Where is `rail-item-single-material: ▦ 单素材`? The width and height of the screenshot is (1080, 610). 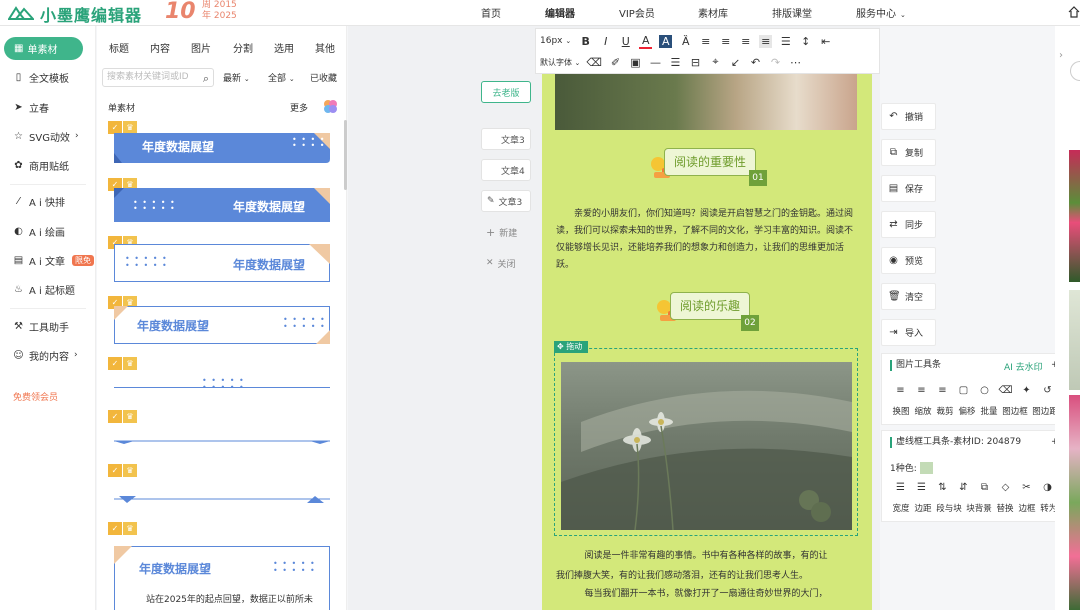 rail-item-single-material: ▦ 单素材 is located at coordinates (43, 48).